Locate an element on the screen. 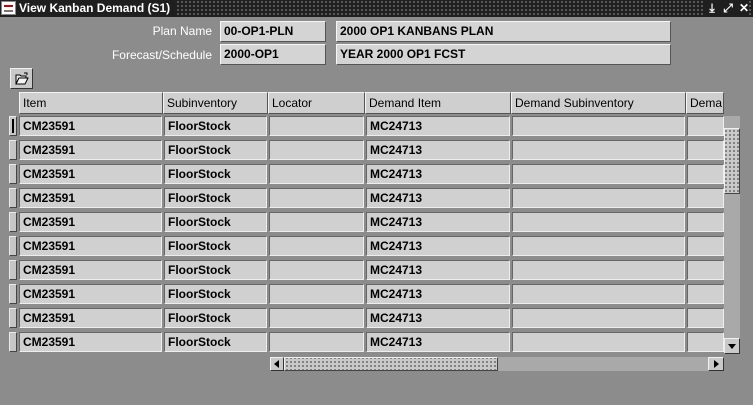 Image resolution: width=753 pixels, height=405 pixels. scroll-right-button is located at coordinates (716, 364).